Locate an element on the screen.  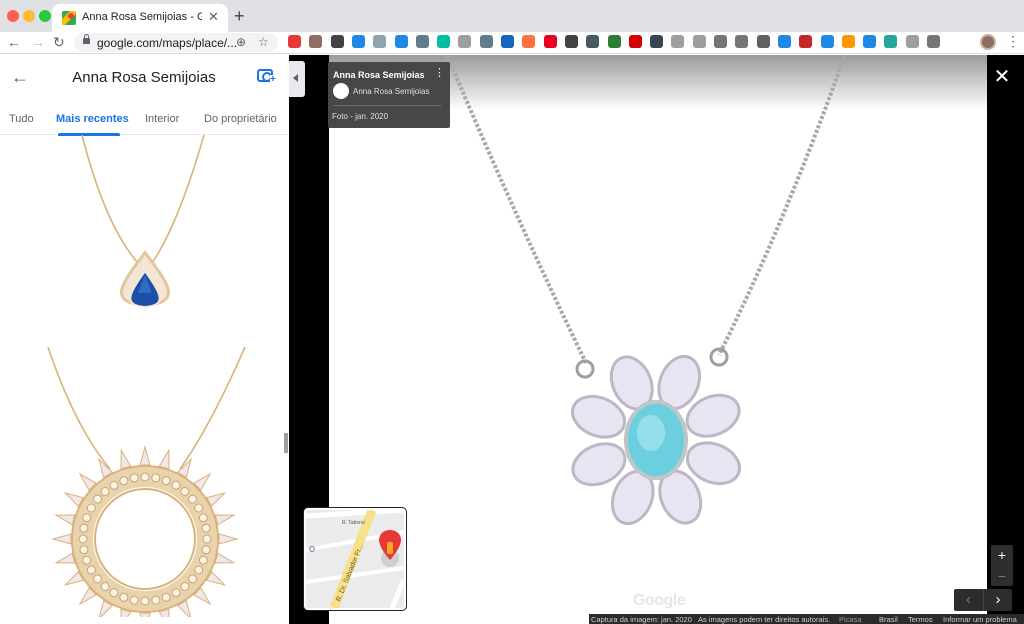
photo-thumbnail-sun-pendant is located at coordinates (145, 482).